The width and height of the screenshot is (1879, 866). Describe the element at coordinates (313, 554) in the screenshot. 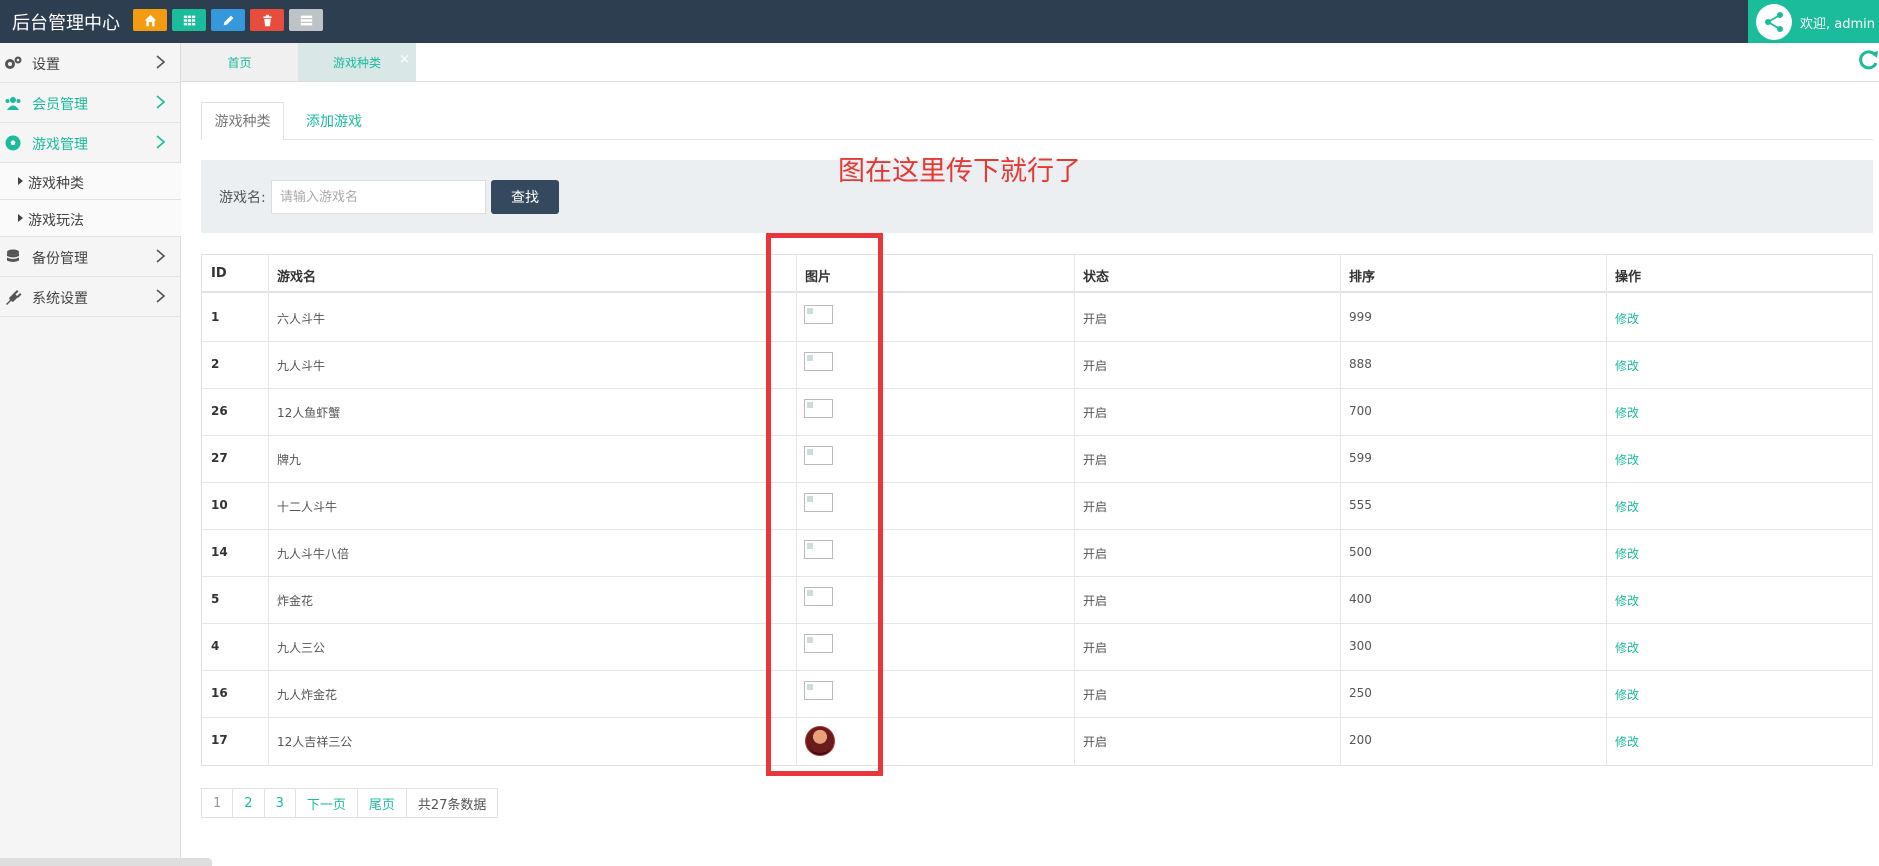

I see `cell-name: 九人斗牛八倍` at that location.